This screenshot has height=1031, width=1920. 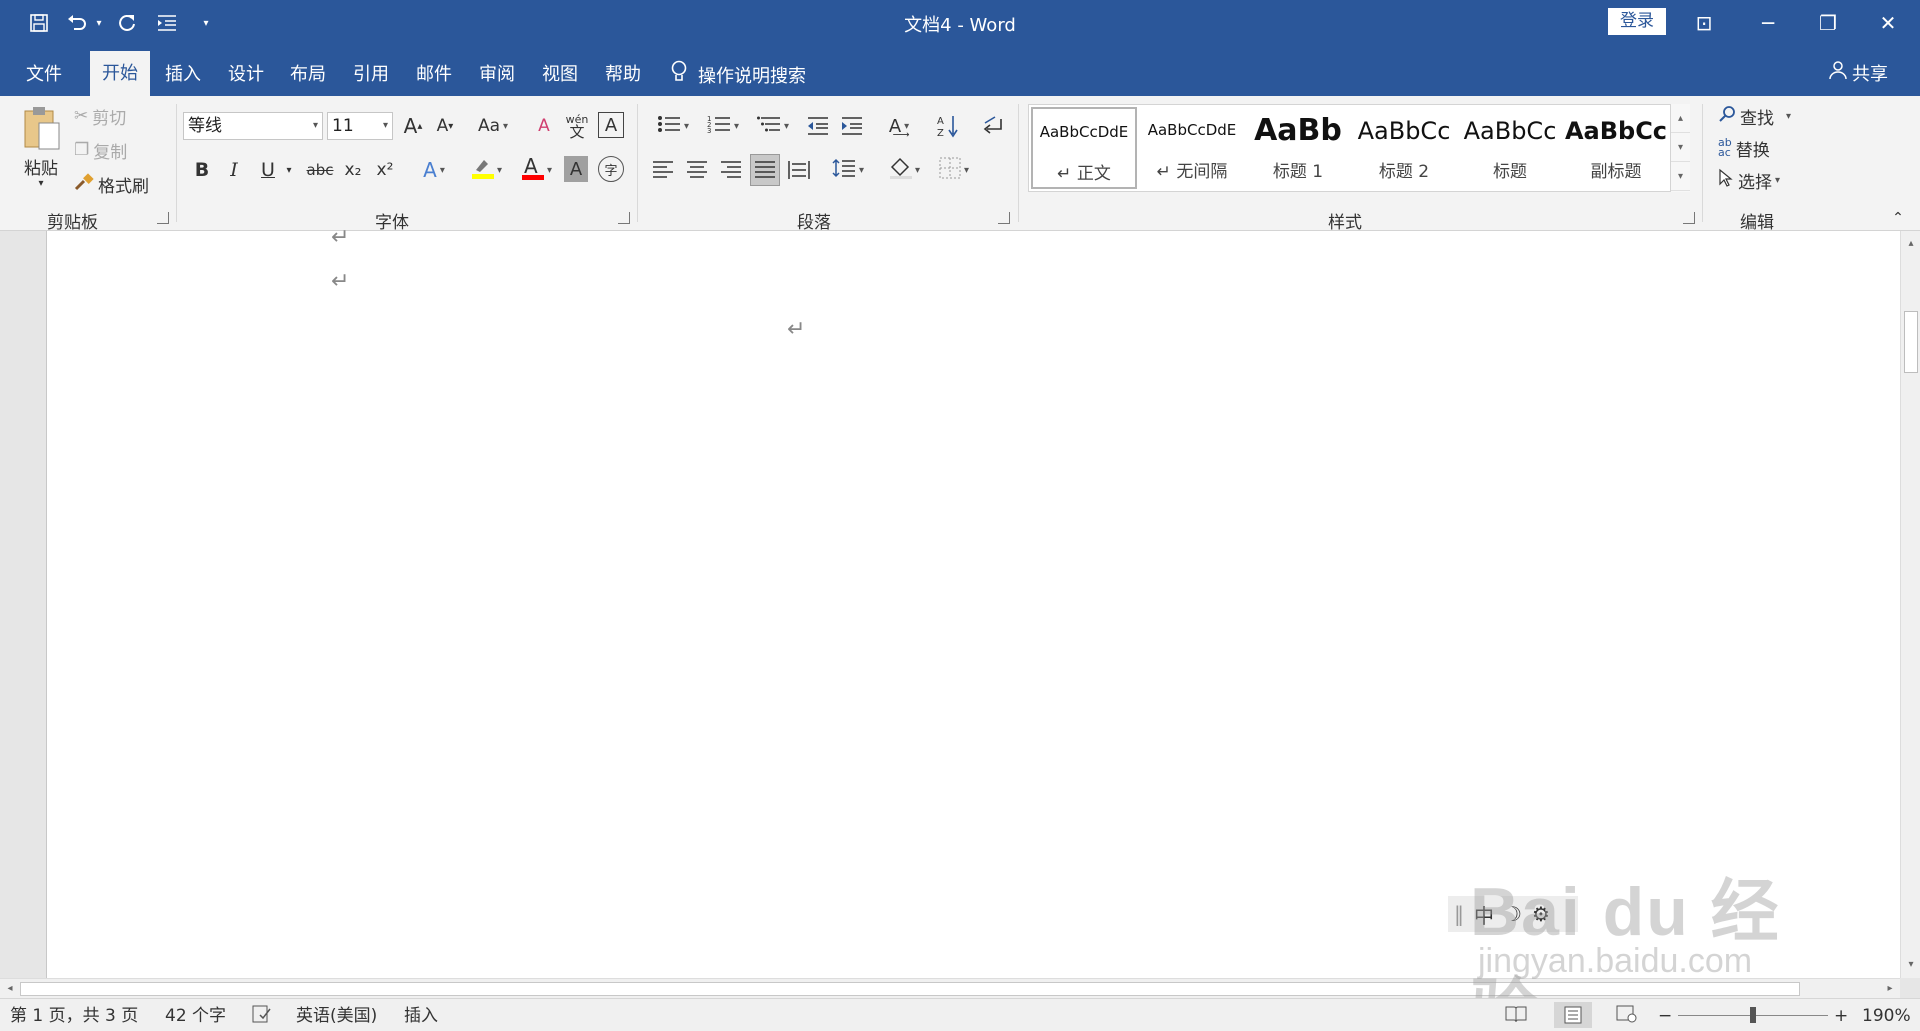 What do you see at coordinates (1768, 23) in the screenshot?
I see `minimize-button: ─` at bounding box center [1768, 23].